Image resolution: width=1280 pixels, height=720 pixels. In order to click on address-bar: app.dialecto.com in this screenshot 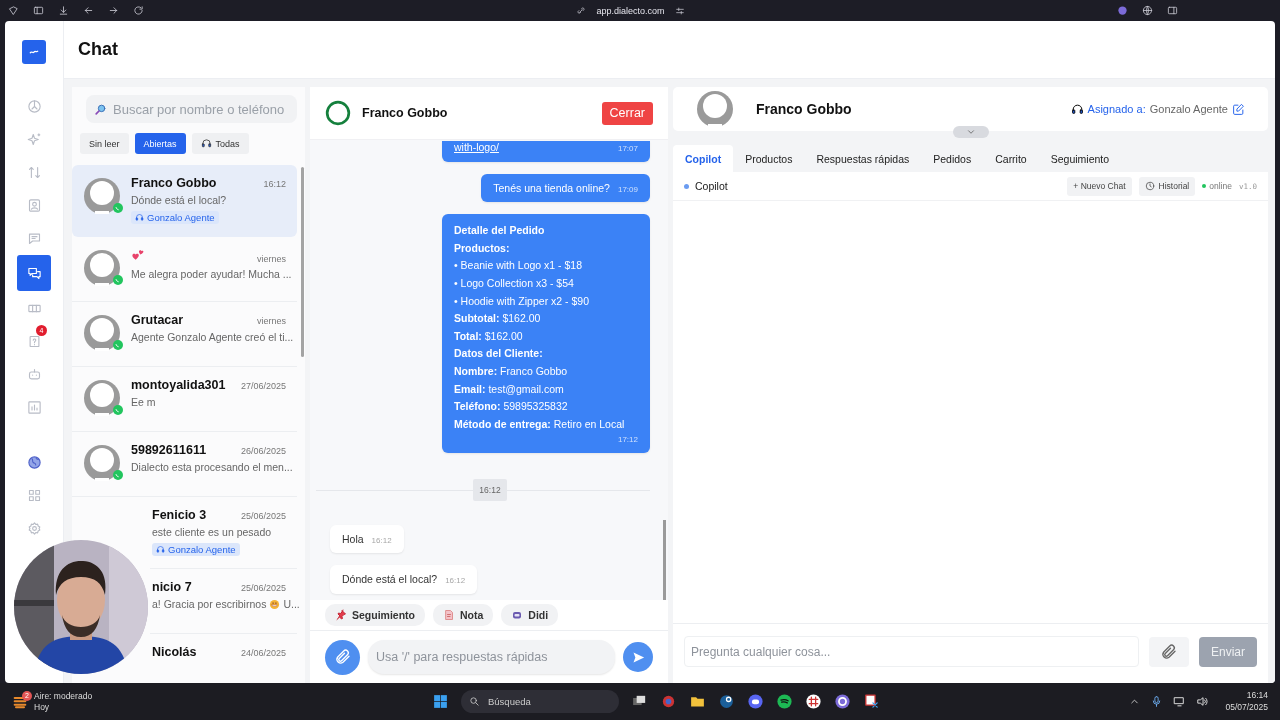, I will do `click(630, 10)`.